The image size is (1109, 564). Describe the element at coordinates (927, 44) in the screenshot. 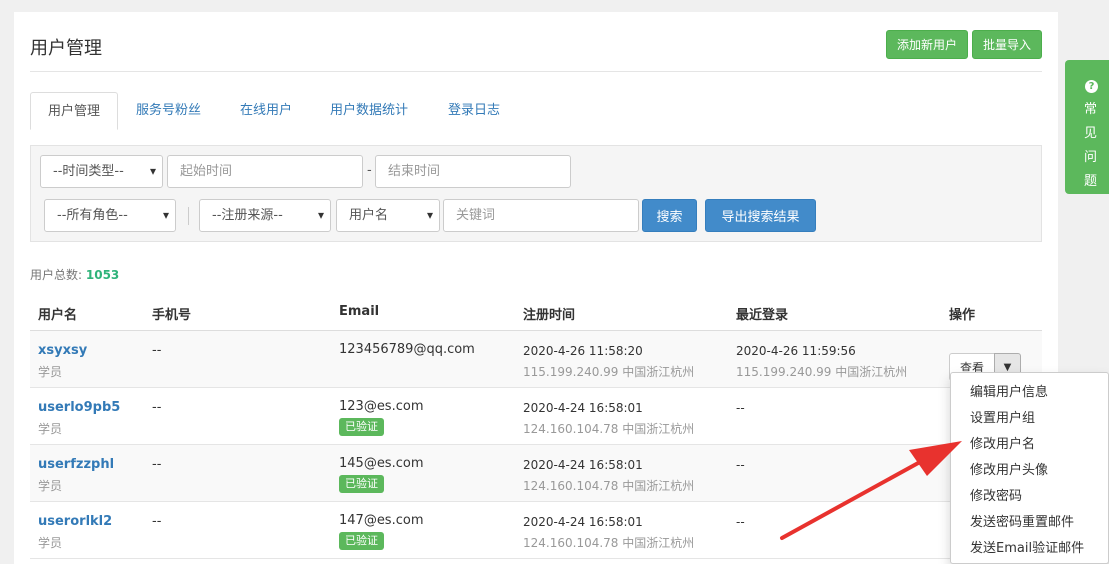

I see `add-user-button: 添加新用户` at that location.